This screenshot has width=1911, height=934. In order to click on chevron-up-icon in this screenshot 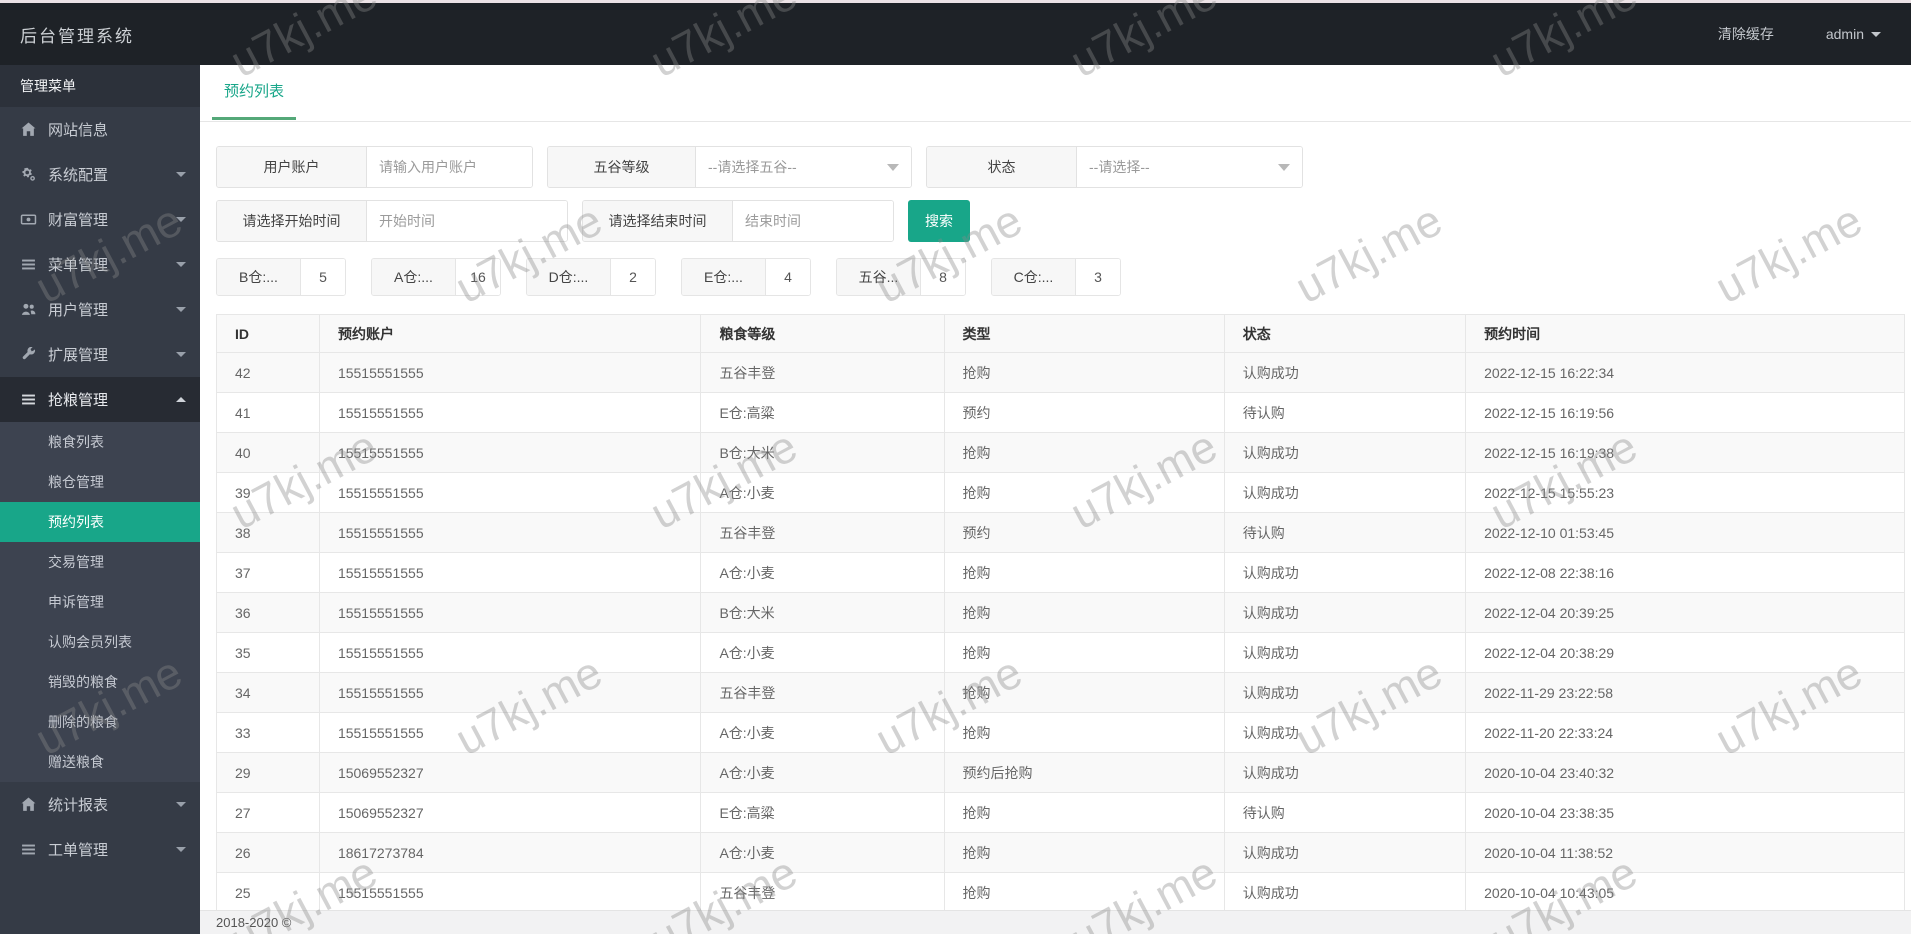, I will do `click(181, 399)`.